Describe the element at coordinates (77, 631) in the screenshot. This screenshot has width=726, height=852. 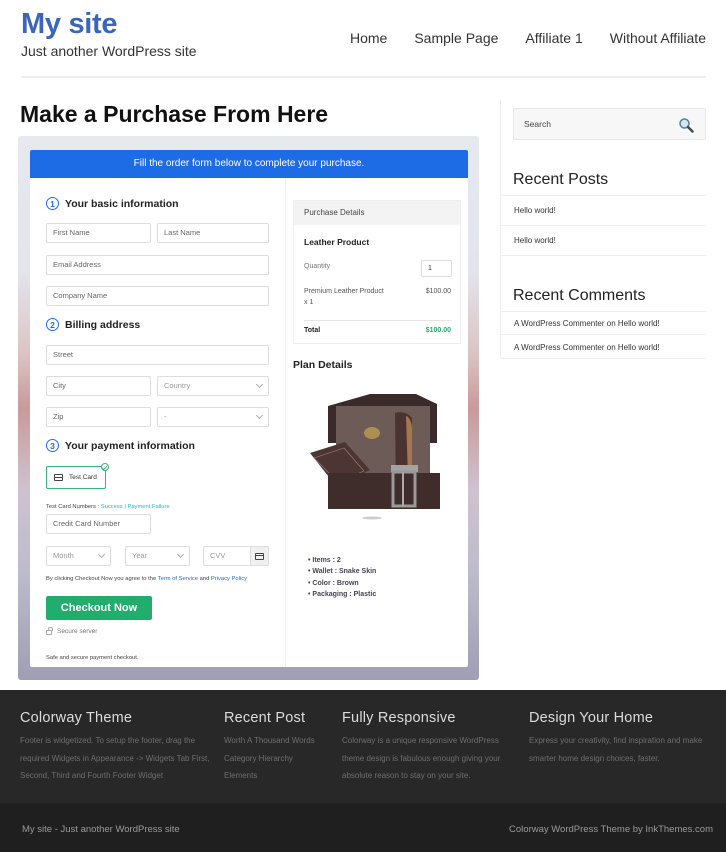
I see `secure-server-label: Secure server` at that location.